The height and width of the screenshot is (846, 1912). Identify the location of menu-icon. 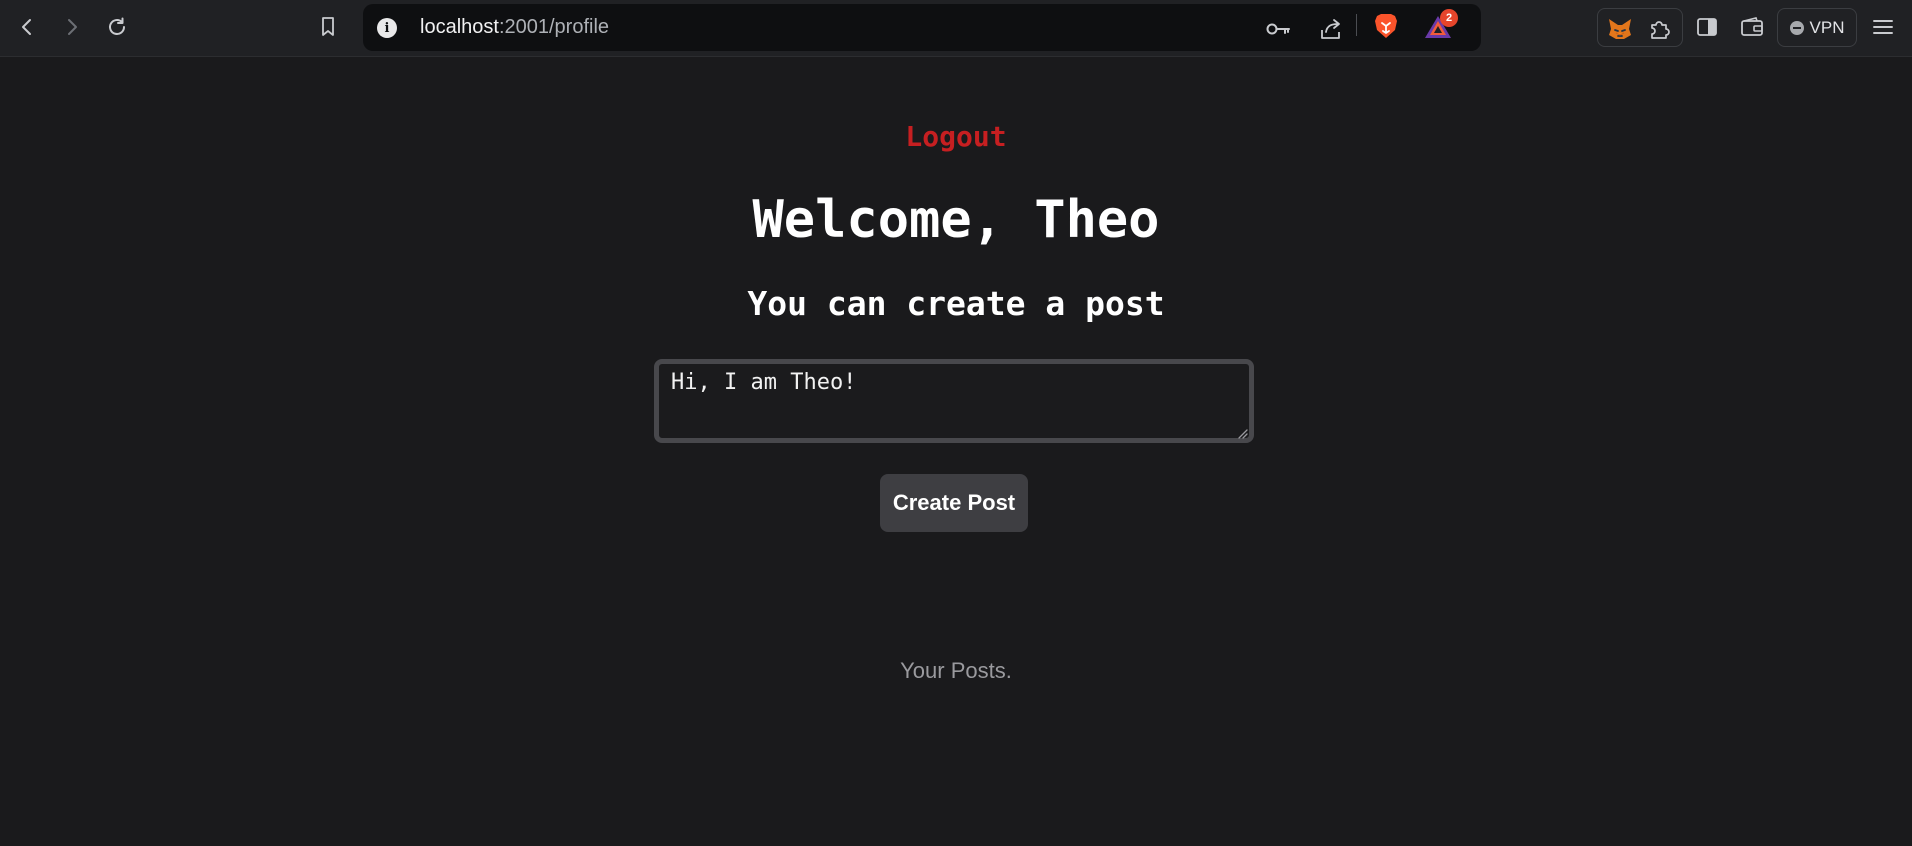
(1883, 27).